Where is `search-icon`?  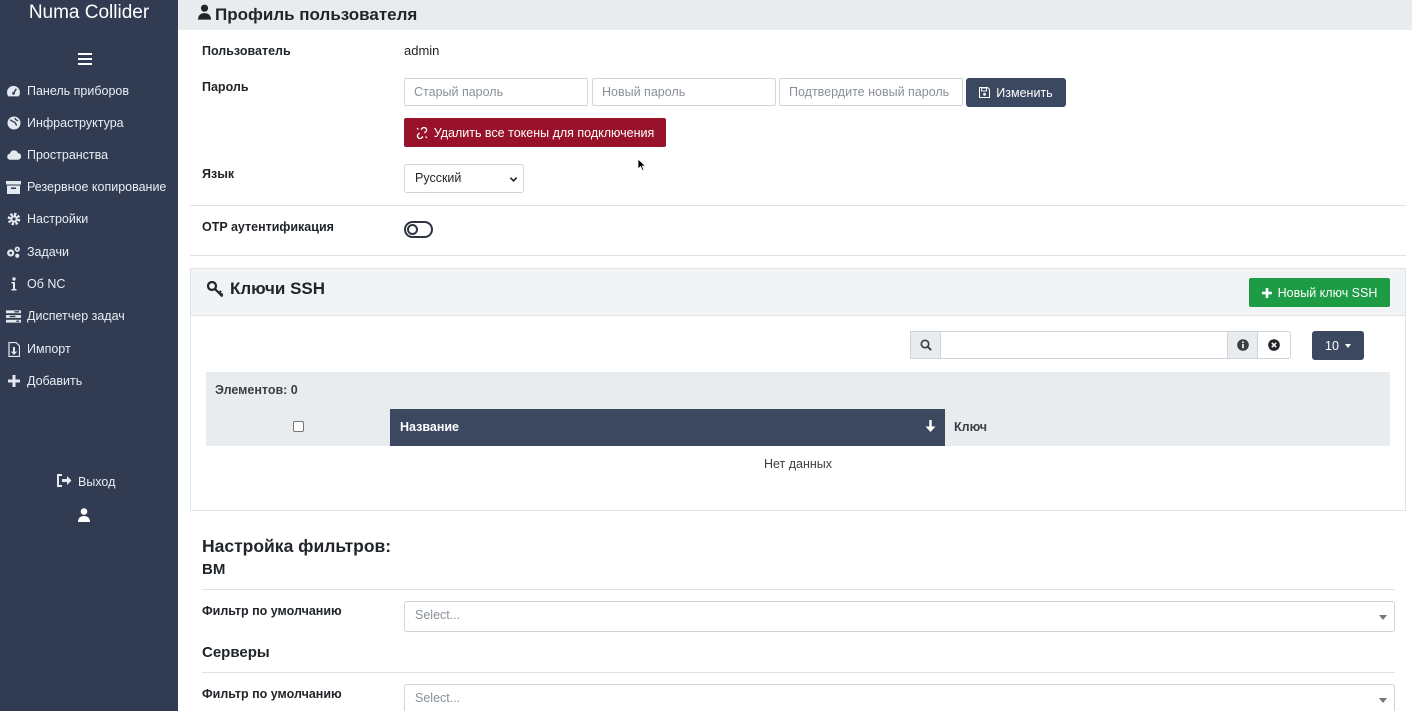
search-icon is located at coordinates (925, 345).